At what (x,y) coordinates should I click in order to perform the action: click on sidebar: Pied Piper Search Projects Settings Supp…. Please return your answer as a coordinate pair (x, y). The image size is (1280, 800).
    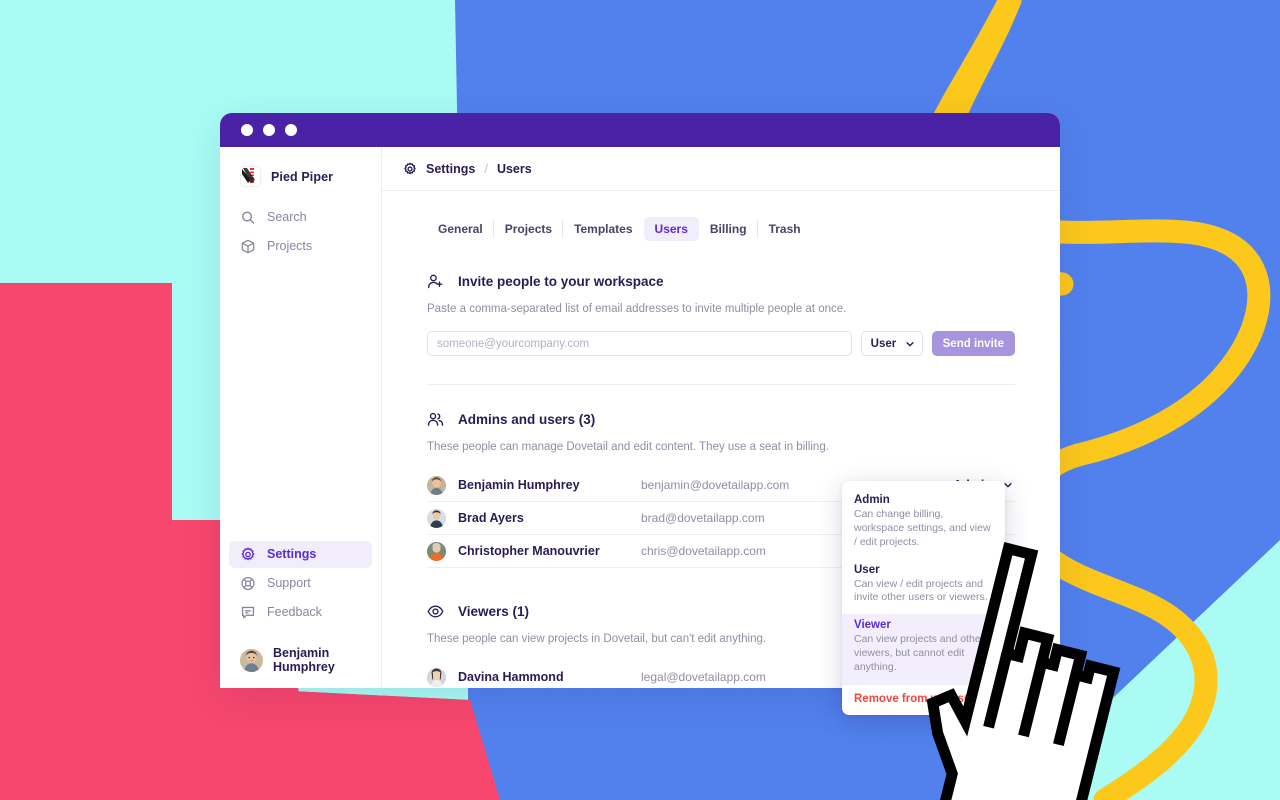
    Looking at the image, I should click on (301, 417).